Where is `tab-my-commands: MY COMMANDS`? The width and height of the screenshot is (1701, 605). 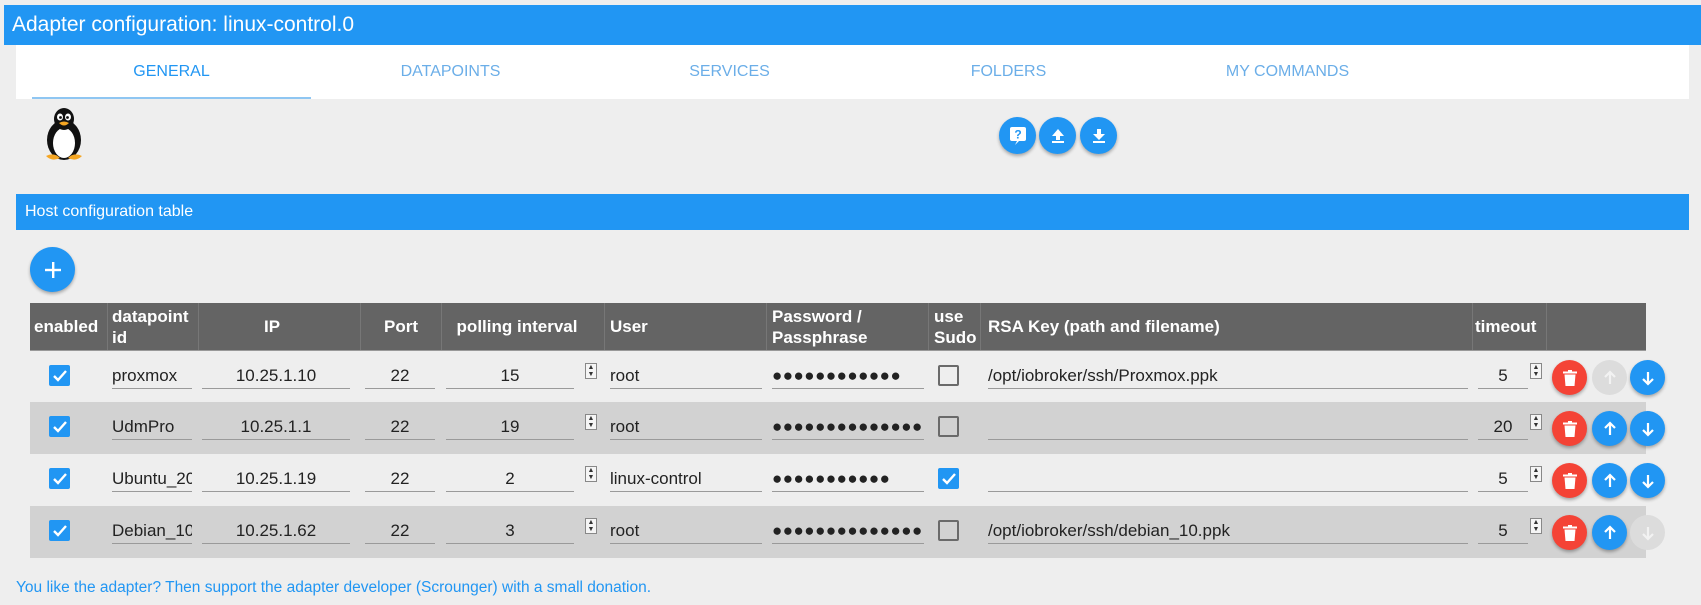
tab-my-commands: MY COMMANDS is located at coordinates (1287, 72).